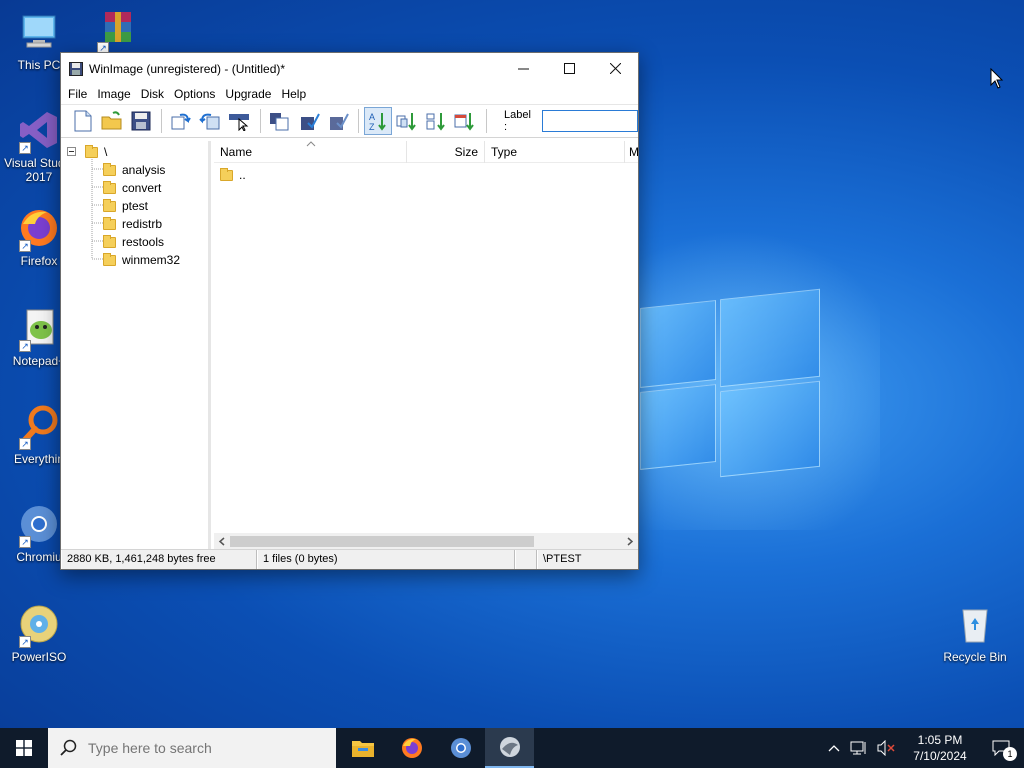 This screenshot has width=1024, height=768. Describe the element at coordinates (630, 541) in the screenshot. I see `scroll-right-icon` at that location.